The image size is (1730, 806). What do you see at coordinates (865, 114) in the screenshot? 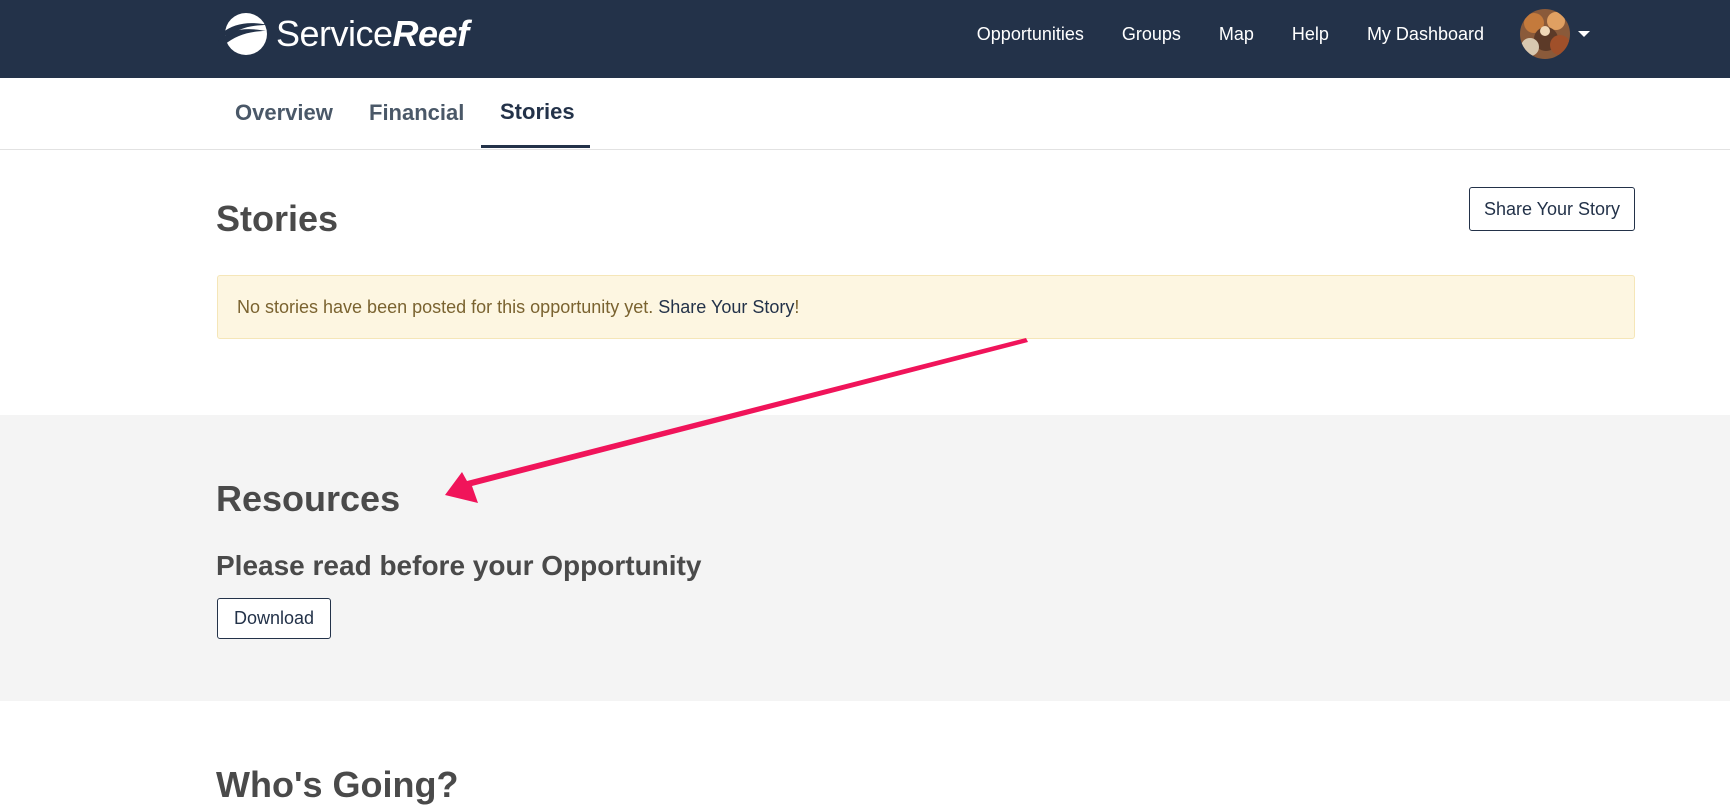
I see `opportunity-tabs: Overview Financial Stories` at bounding box center [865, 114].